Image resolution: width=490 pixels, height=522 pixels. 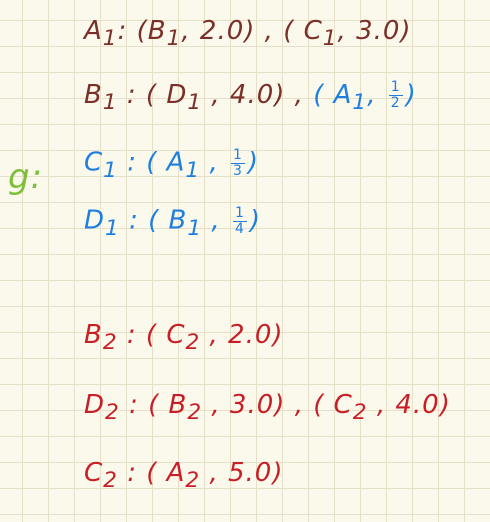 I want to click on c1-mid: : ( A, so click(x=151, y=162).